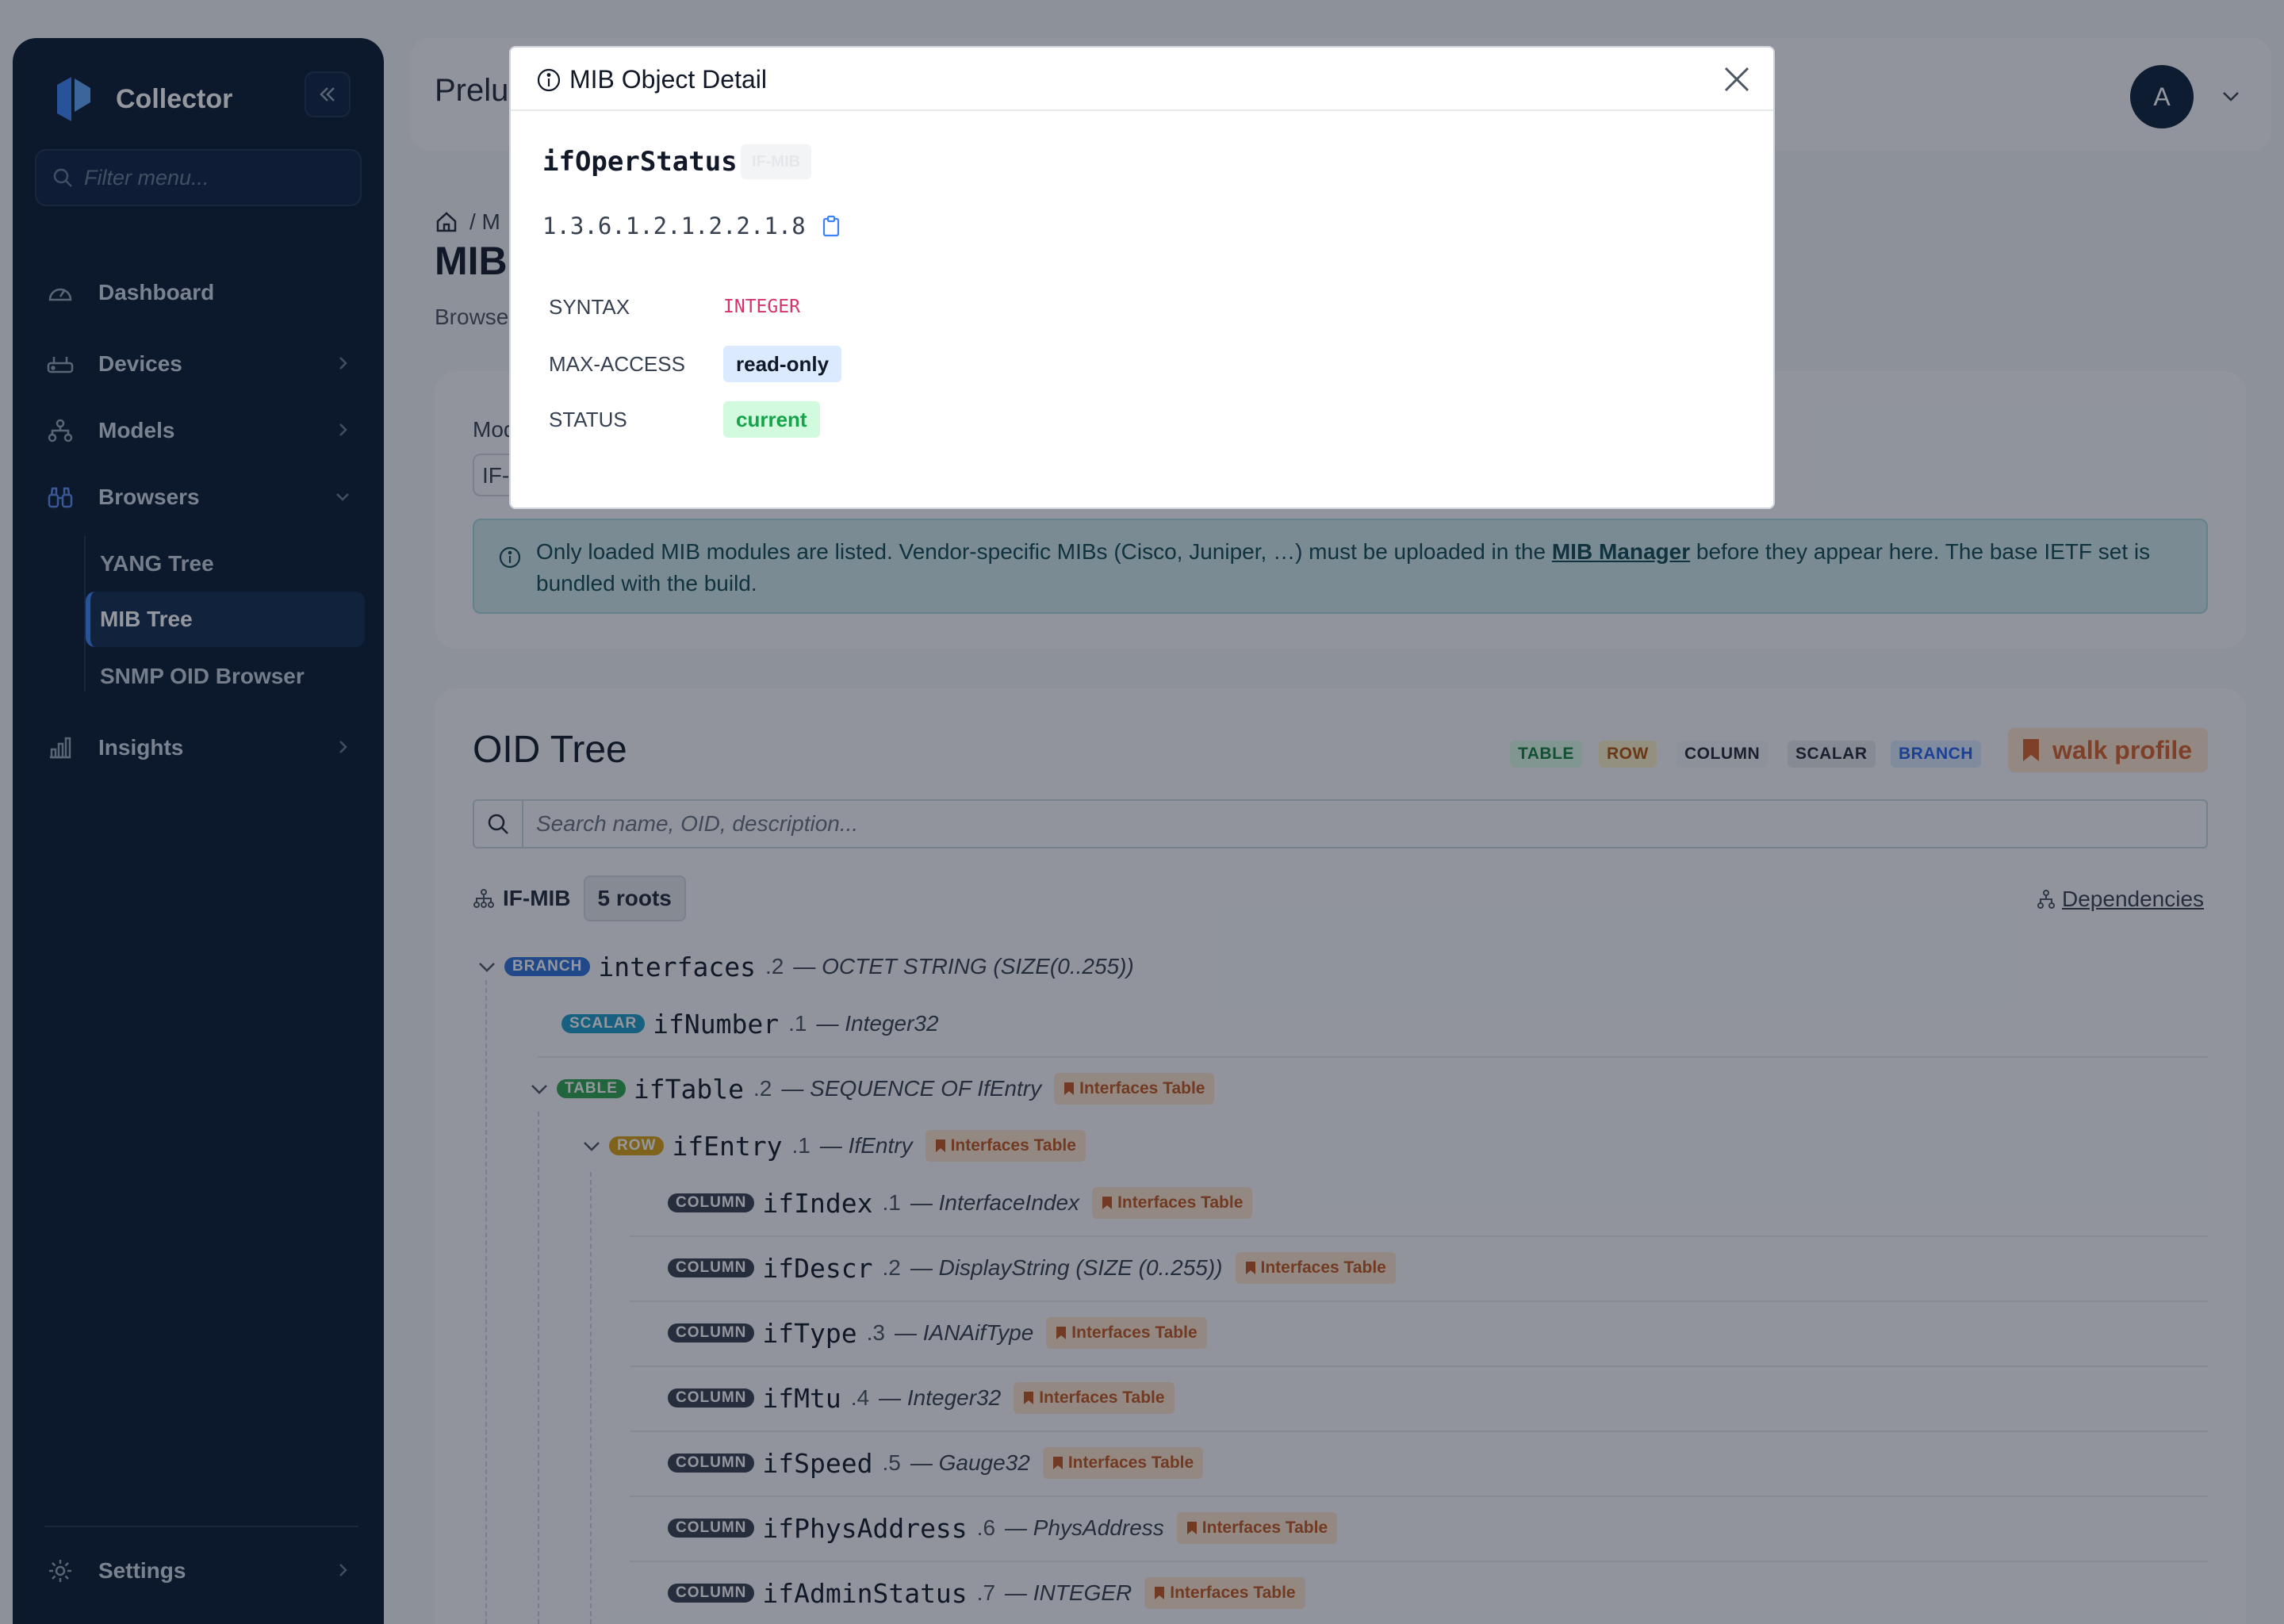 This screenshot has height=1624, width=2284. I want to click on object-mib-badge: IF-MIB, so click(776, 161).